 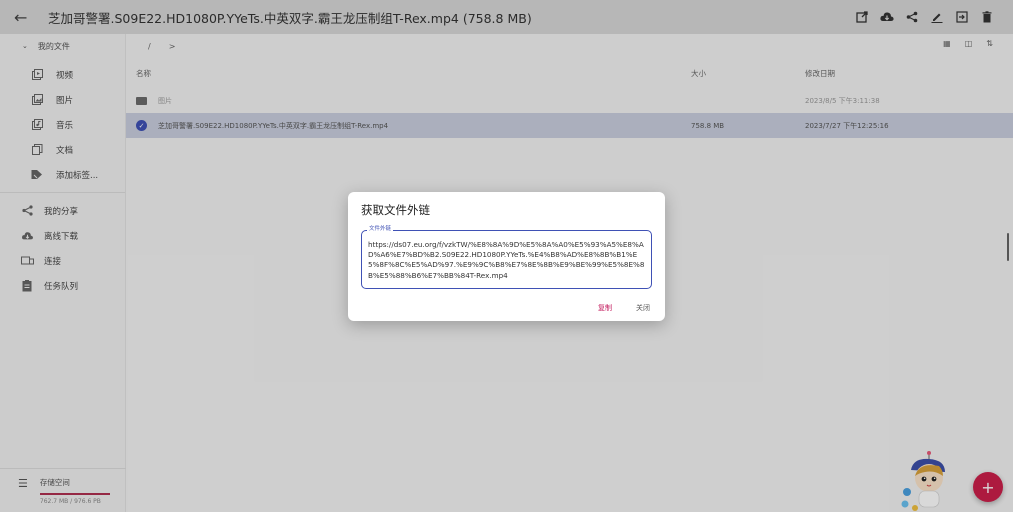 I want to click on link-field-label: 文件外链, so click(x=380, y=228).